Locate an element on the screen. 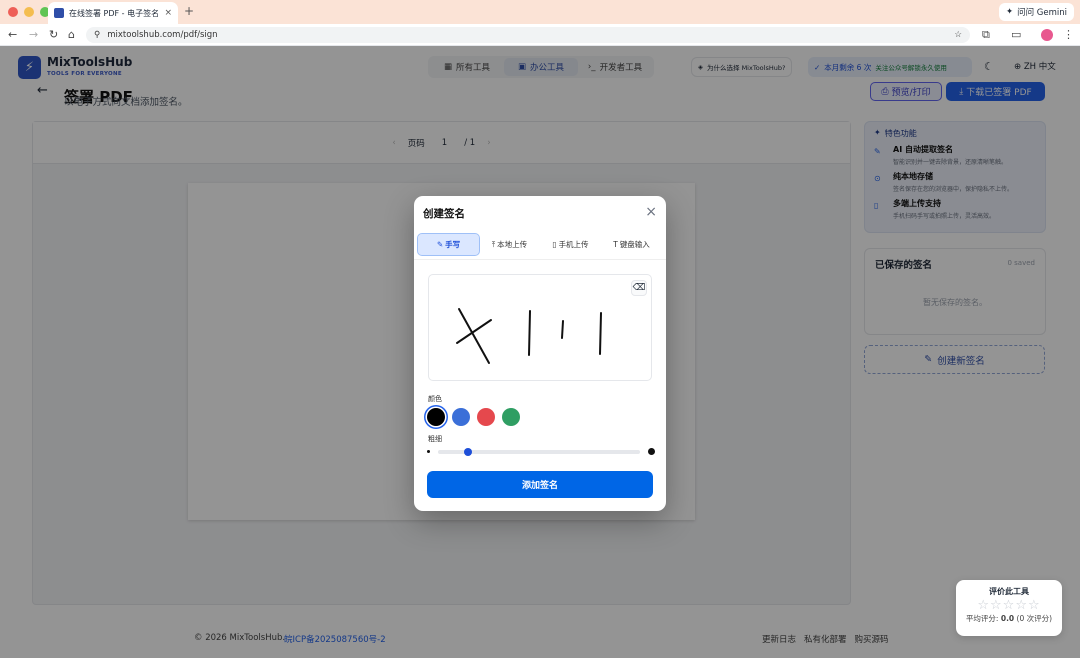  minimize-window-button is located at coordinates (29, 12).